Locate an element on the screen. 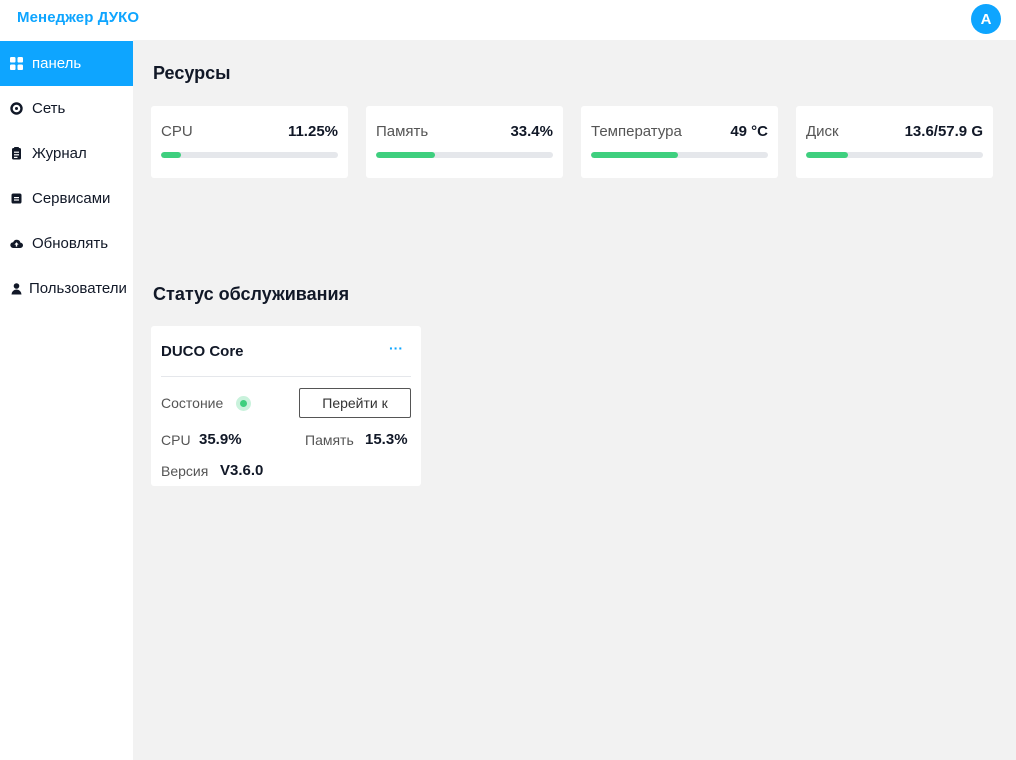  cloud-update-icon is located at coordinates (16, 243).